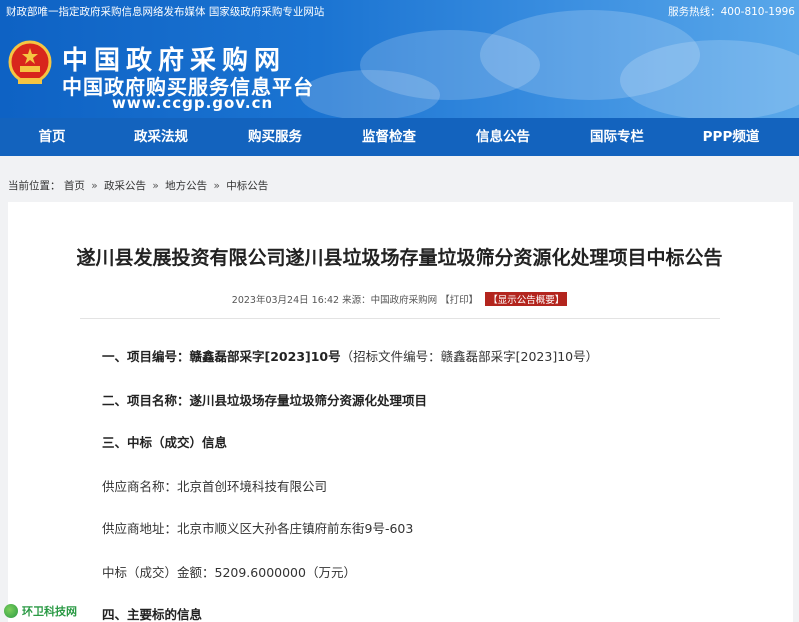  I want to click on breadcrumb-link-procurement: 政采公告, so click(125, 186).